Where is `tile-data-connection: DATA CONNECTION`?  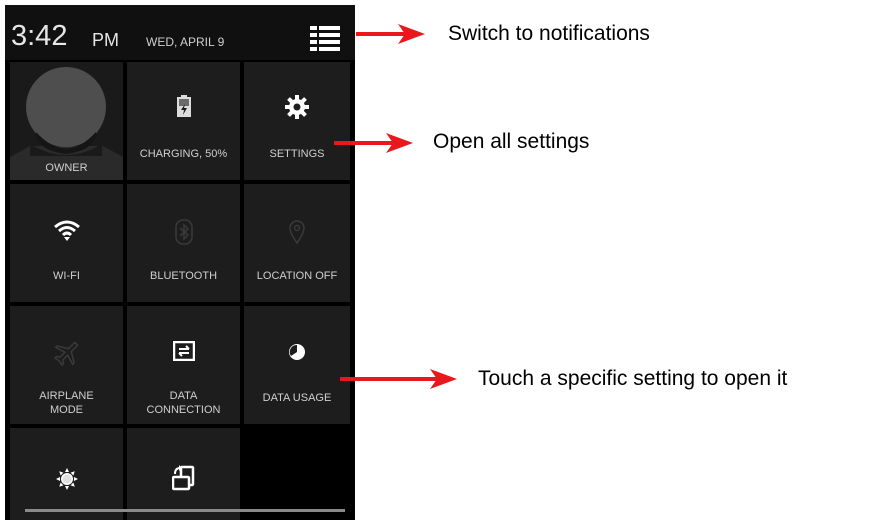 tile-data-connection: DATA CONNECTION is located at coordinates (183, 365).